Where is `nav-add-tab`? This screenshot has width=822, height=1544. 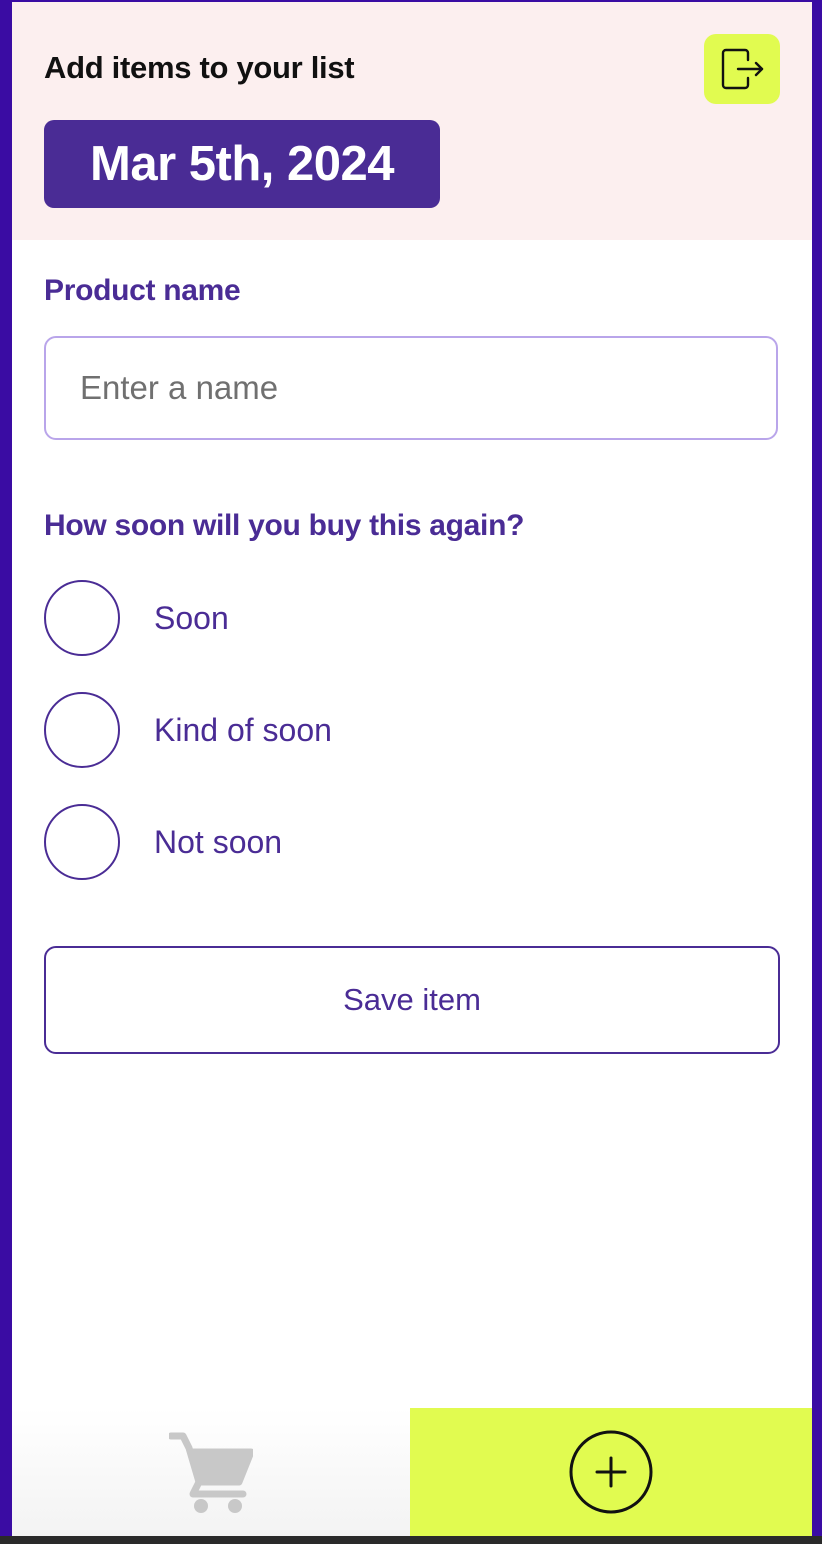
nav-add-tab is located at coordinates (611, 1472).